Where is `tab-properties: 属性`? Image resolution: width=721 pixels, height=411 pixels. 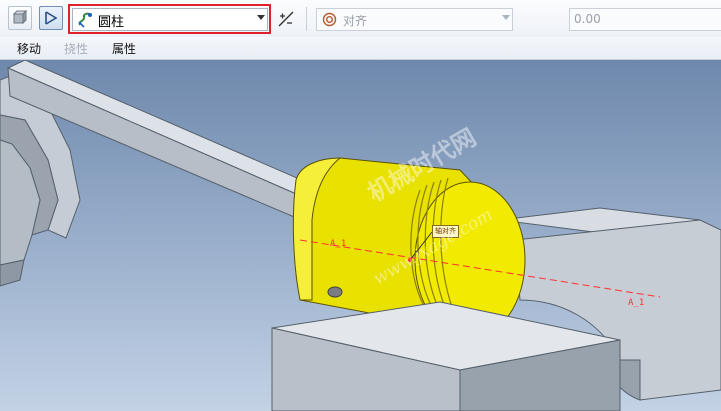 tab-properties: 属性 is located at coordinates (124, 48).